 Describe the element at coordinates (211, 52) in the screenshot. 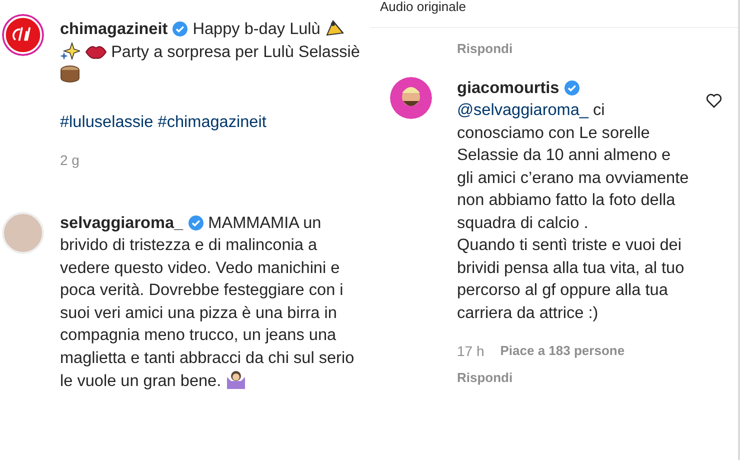

I see `caption-text: chimagazineit Happy b-day Lulù Party a sorpresa per Lulù Selassiè` at that location.